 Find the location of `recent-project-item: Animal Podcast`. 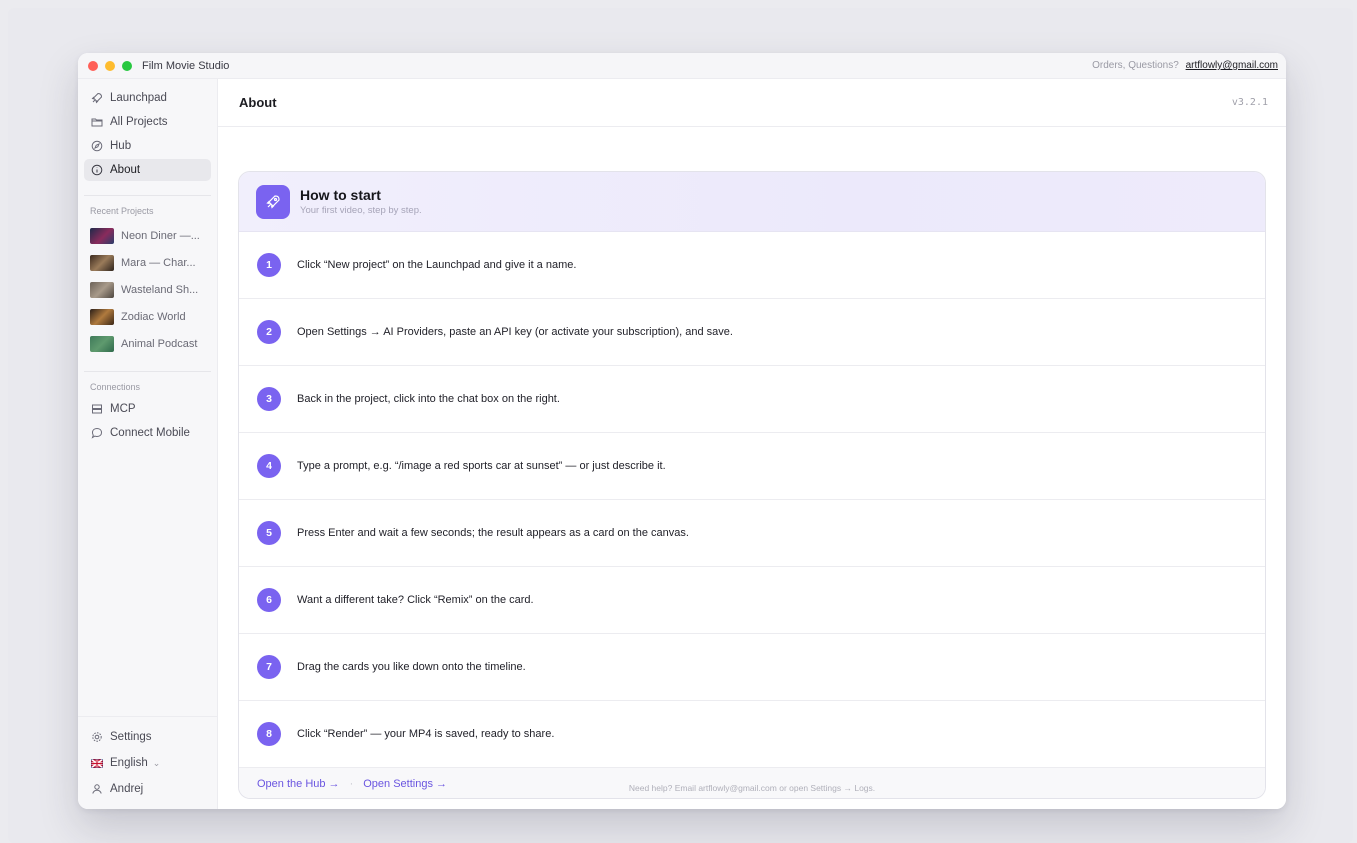

recent-project-item: Animal Podcast is located at coordinates (153, 343).